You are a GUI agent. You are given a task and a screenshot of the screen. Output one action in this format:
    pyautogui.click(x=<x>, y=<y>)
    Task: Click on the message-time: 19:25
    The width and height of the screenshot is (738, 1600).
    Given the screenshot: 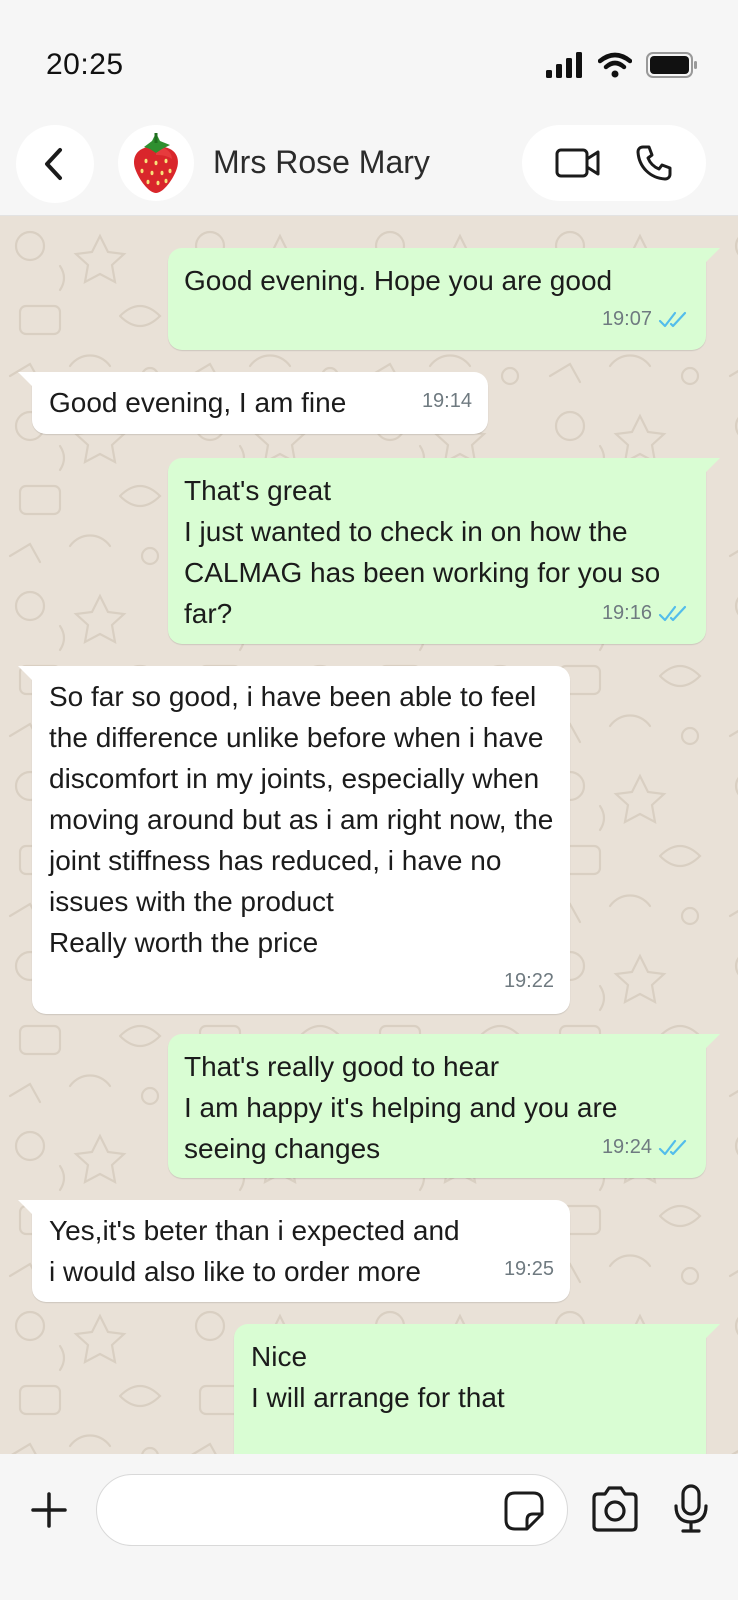 What is the action you would take?
    pyautogui.click(x=528, y=1269)
    